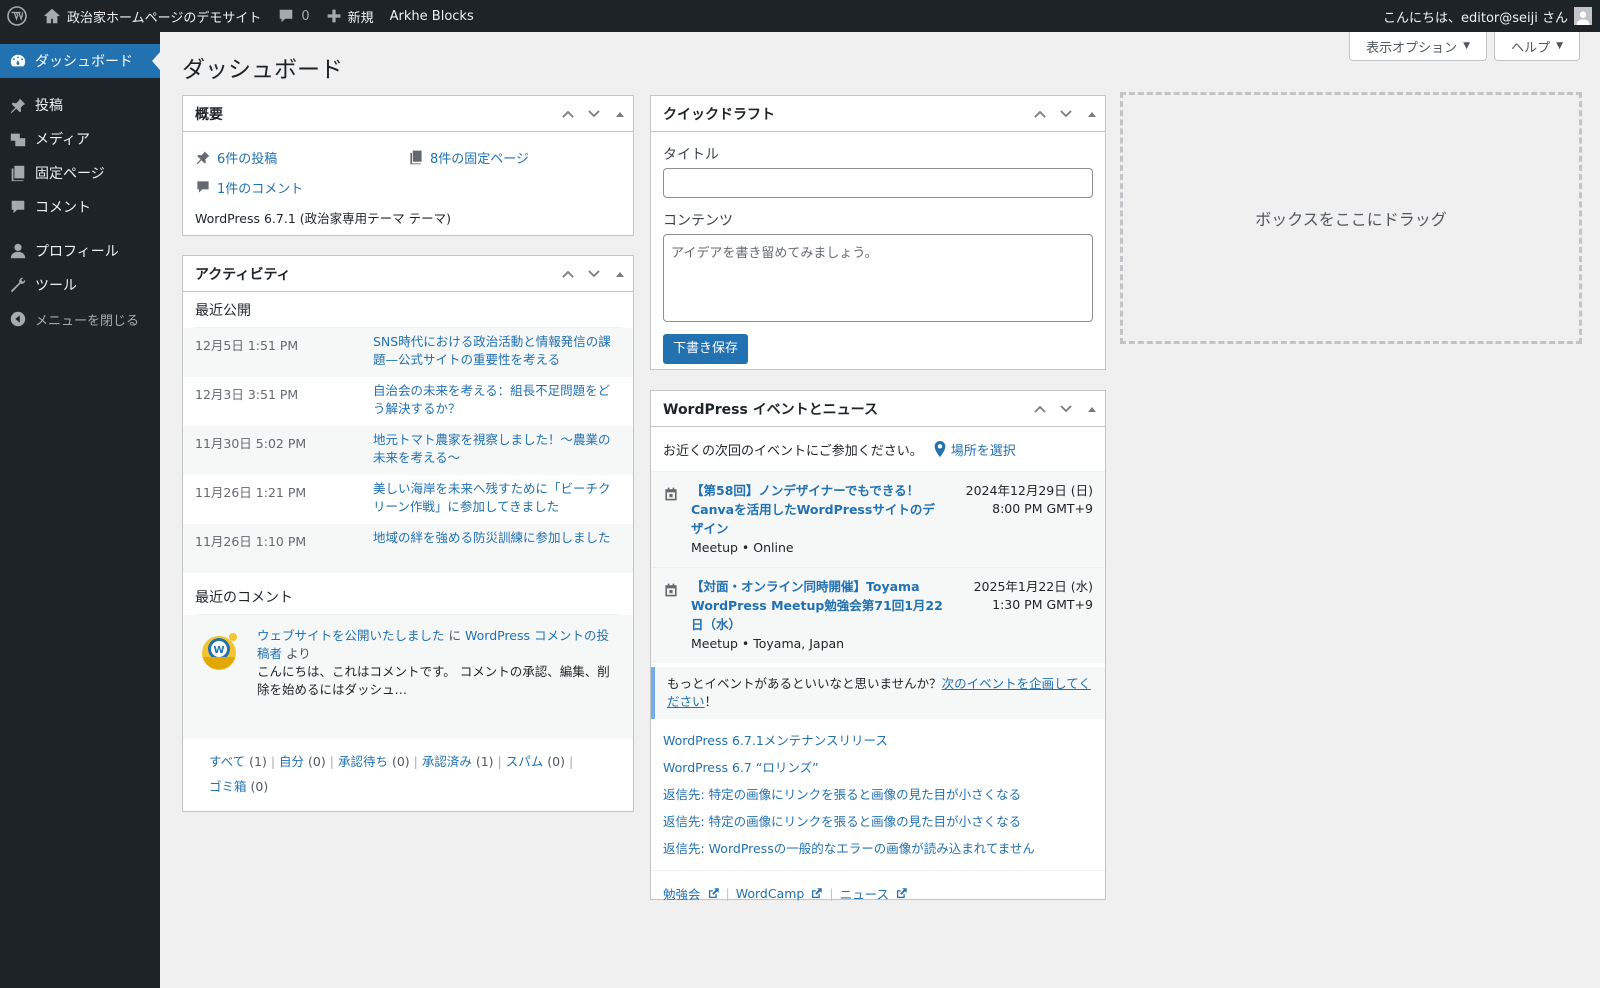 The image size is (1600, 988). What do you see at coordinates (742, 547) in the screenshot?
I see `event-meta: Meetup • Online` at bounding box center [742, 547].